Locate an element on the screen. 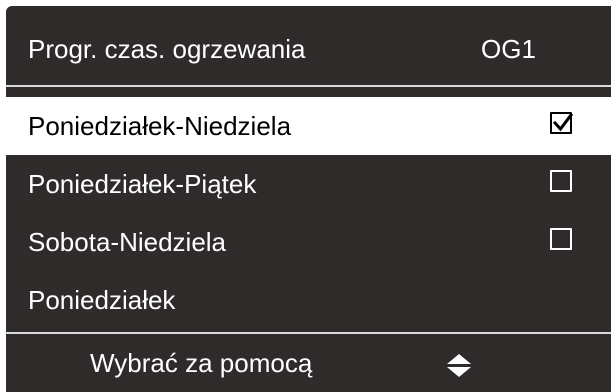  option-row-monday: Poniedziałek is located at coordinates (308, 300).